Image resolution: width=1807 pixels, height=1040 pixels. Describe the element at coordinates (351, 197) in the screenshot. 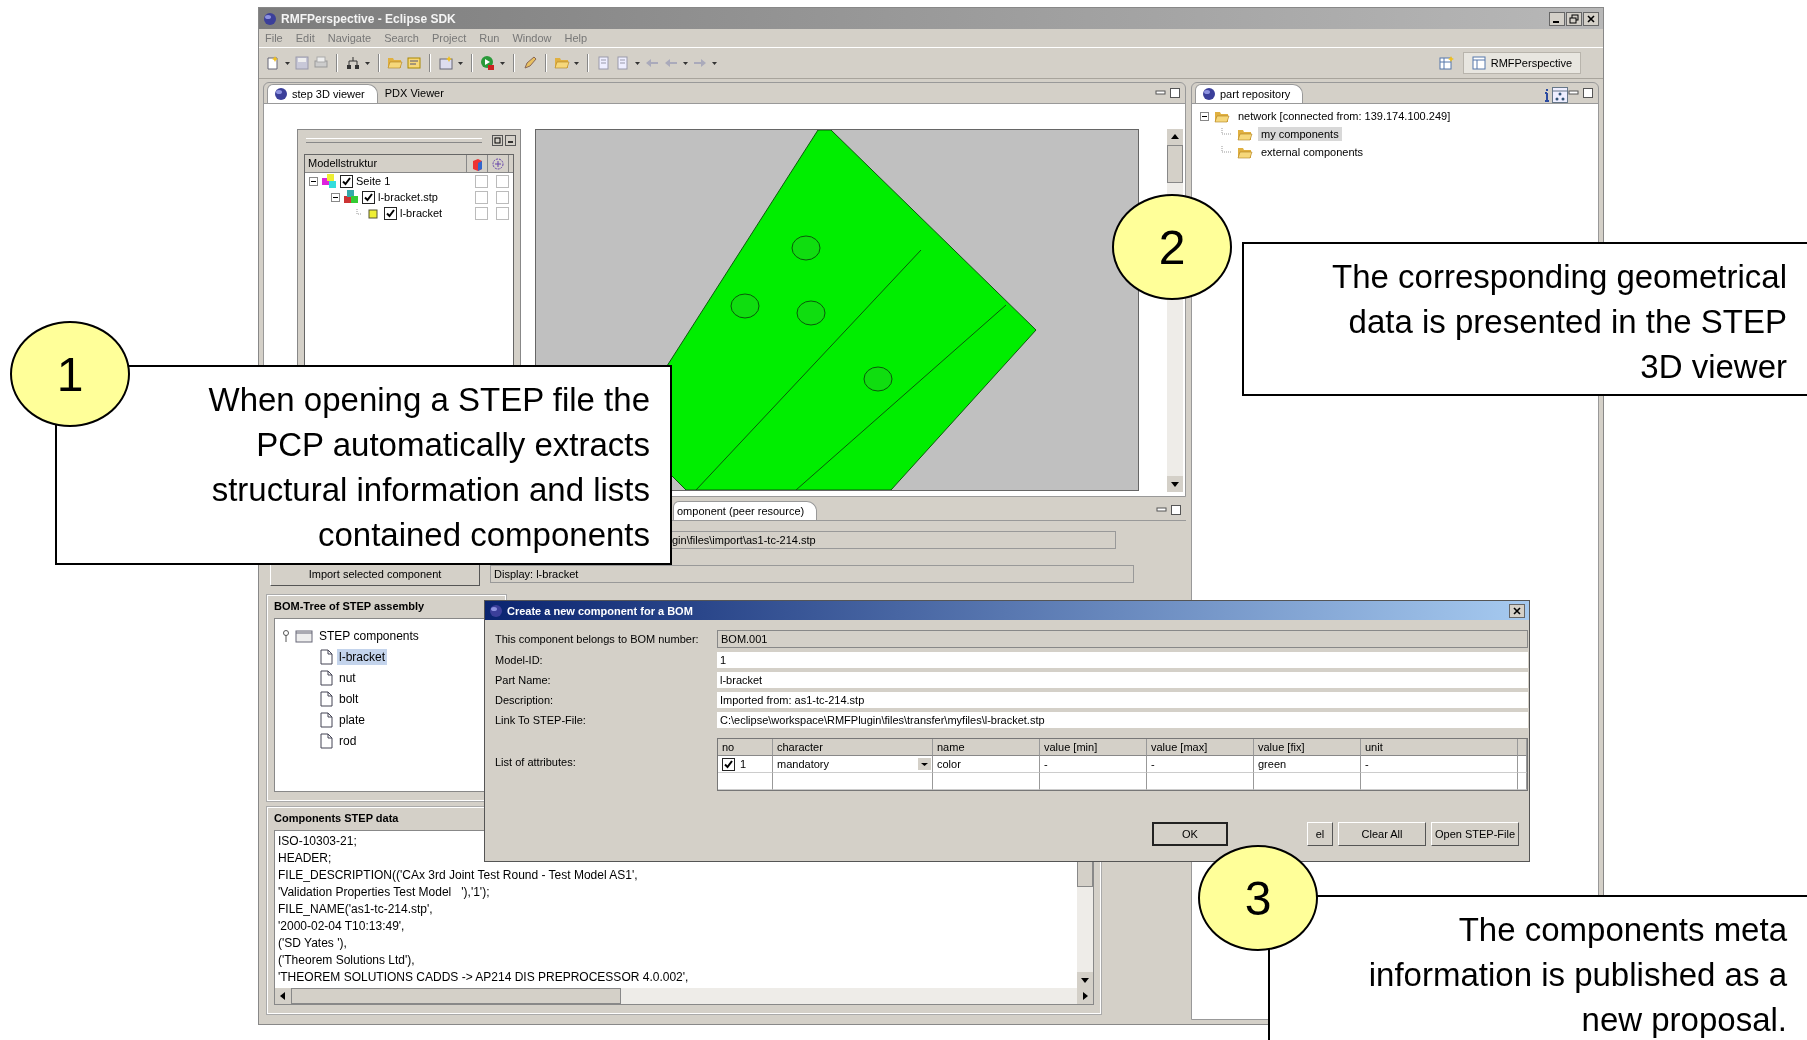

I see `cube-icon` at that location.